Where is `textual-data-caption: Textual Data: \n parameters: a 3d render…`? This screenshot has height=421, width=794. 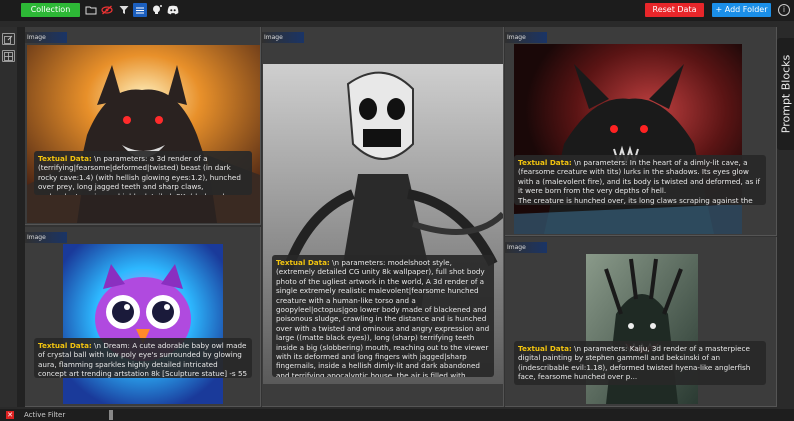
textual-data-caption: Textual Data: \n parameters: a 3d render… is located at coordinates (143, 173).